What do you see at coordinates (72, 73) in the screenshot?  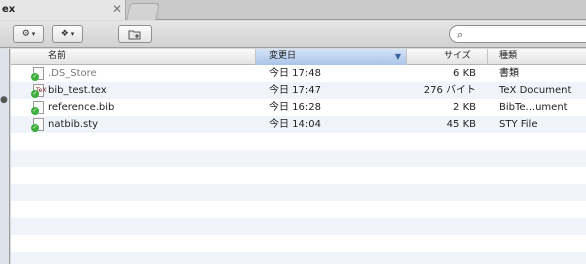 I see `file-name: .DS_Store` at bounding box center [72, 73].